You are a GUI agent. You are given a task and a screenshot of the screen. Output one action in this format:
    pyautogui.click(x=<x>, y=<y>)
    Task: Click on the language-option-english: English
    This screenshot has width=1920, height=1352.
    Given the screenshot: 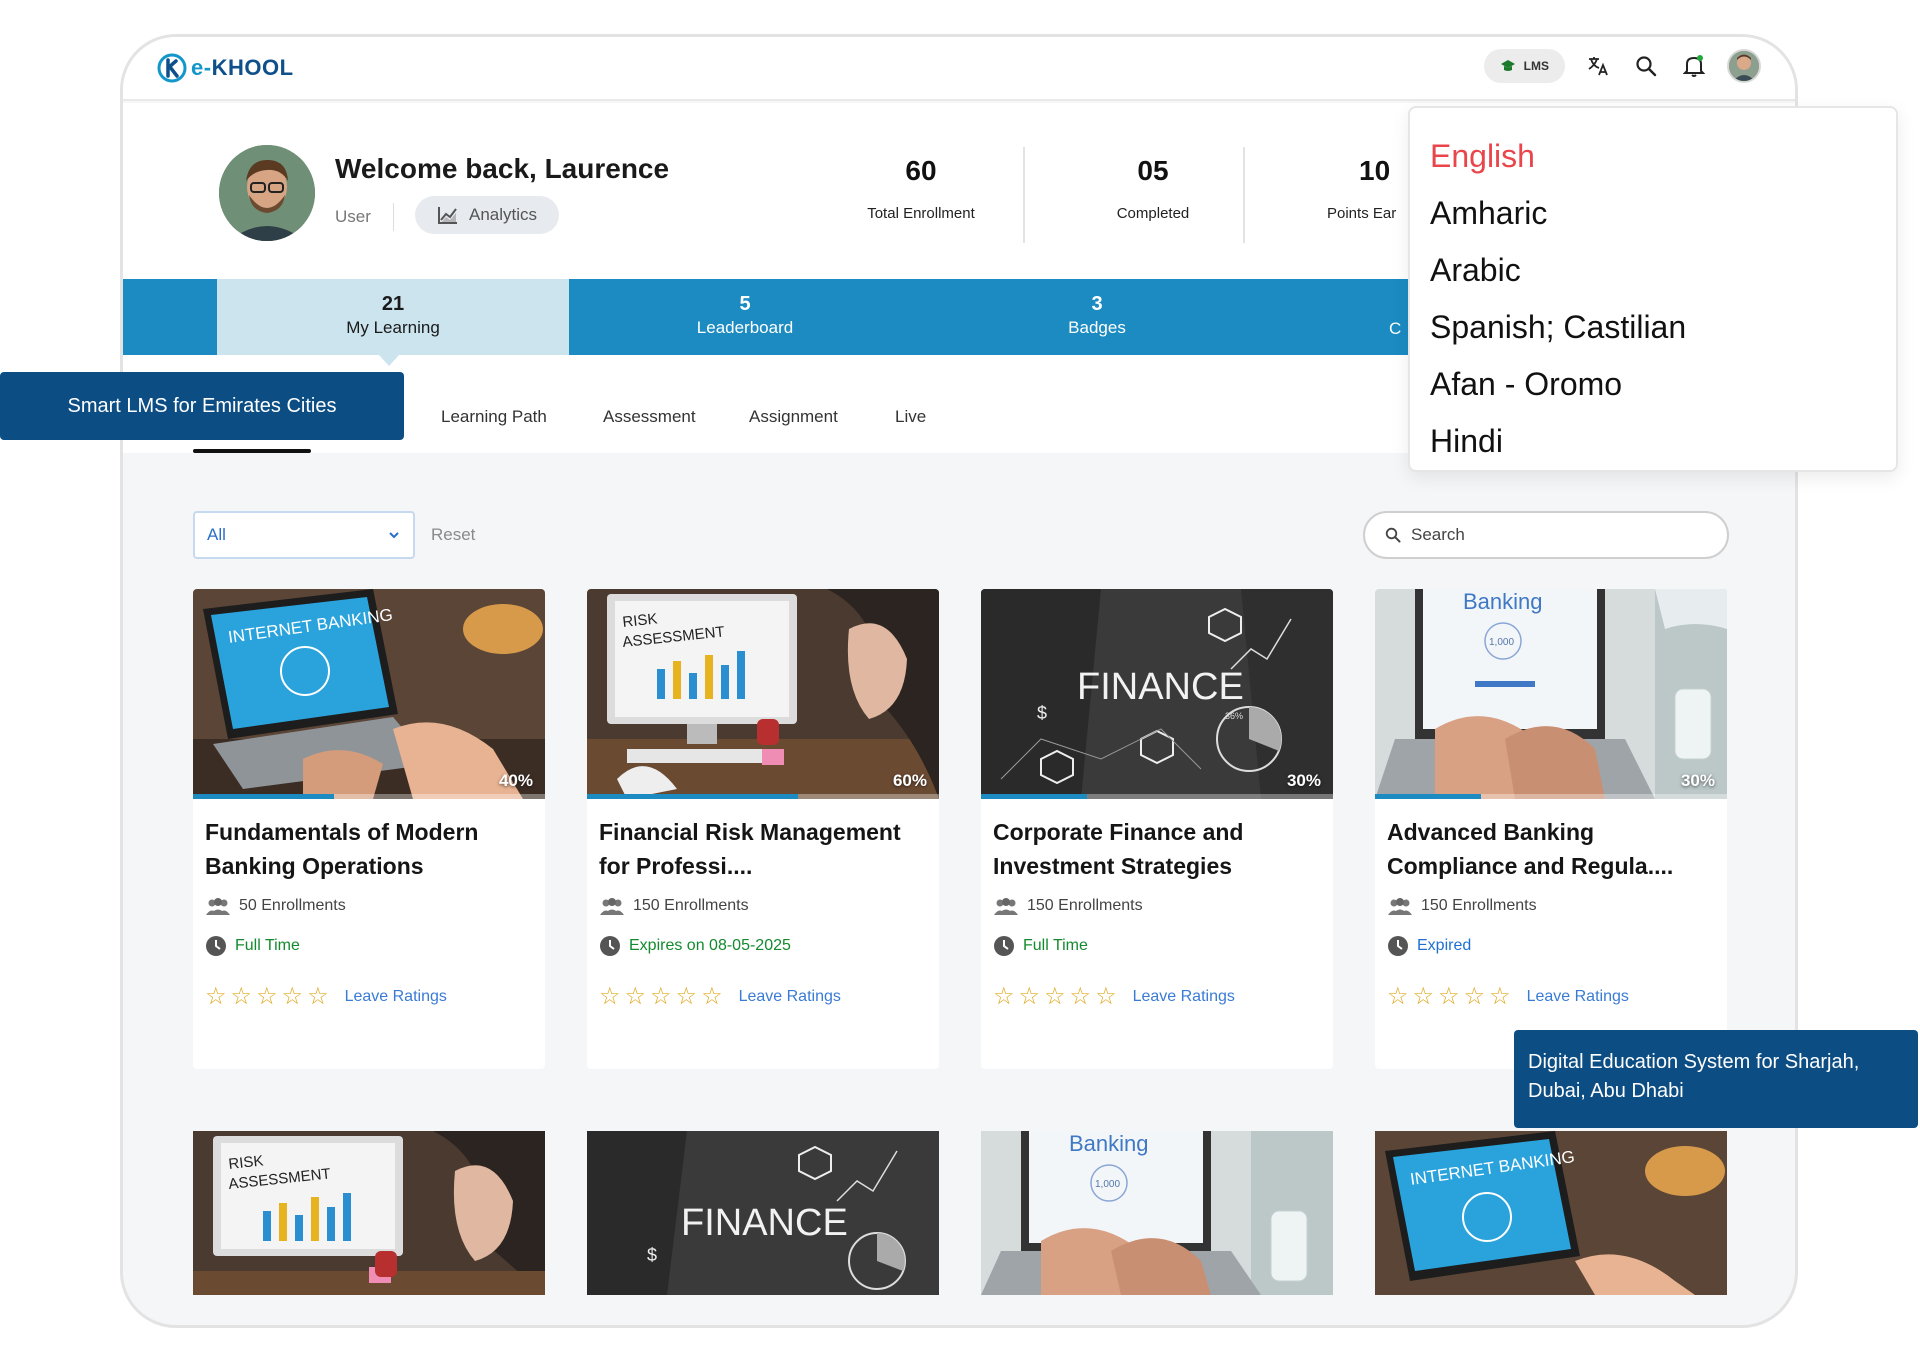 What is the action you would take?
    pyautogui.click(x=1653, y=156)
    